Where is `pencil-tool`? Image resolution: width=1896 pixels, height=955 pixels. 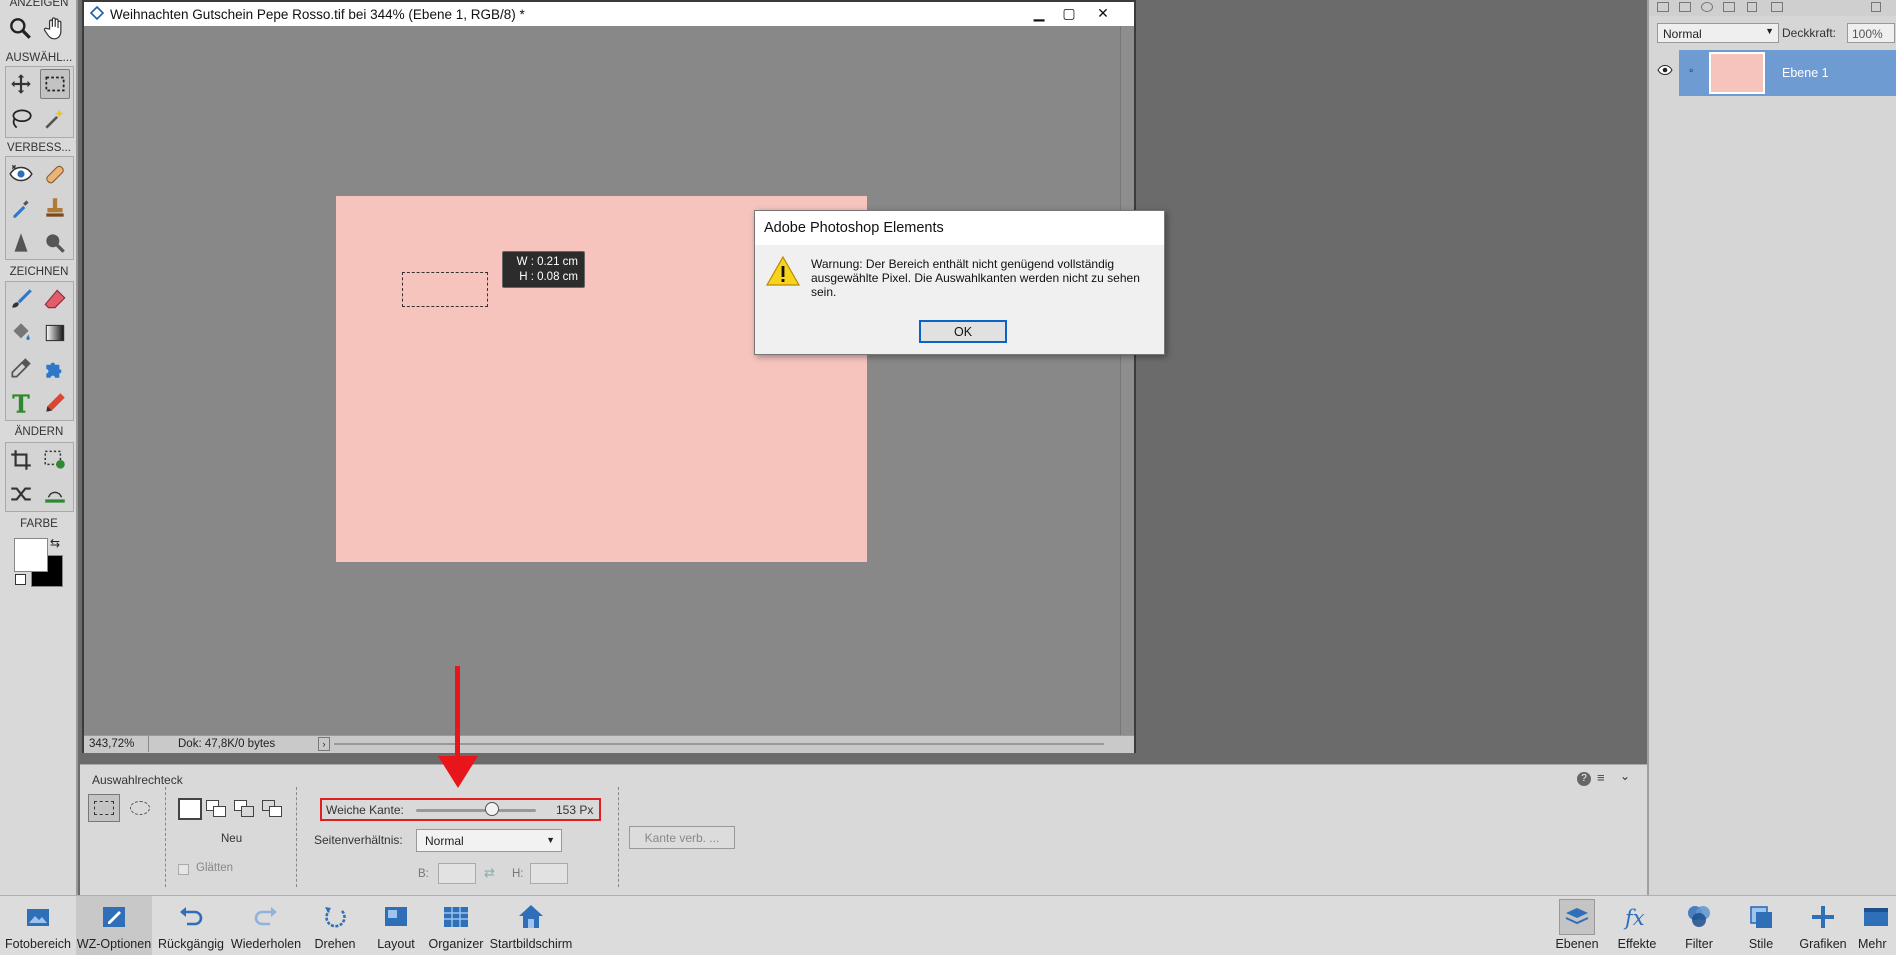 pencil-tool is located at coordinates (55, 403).